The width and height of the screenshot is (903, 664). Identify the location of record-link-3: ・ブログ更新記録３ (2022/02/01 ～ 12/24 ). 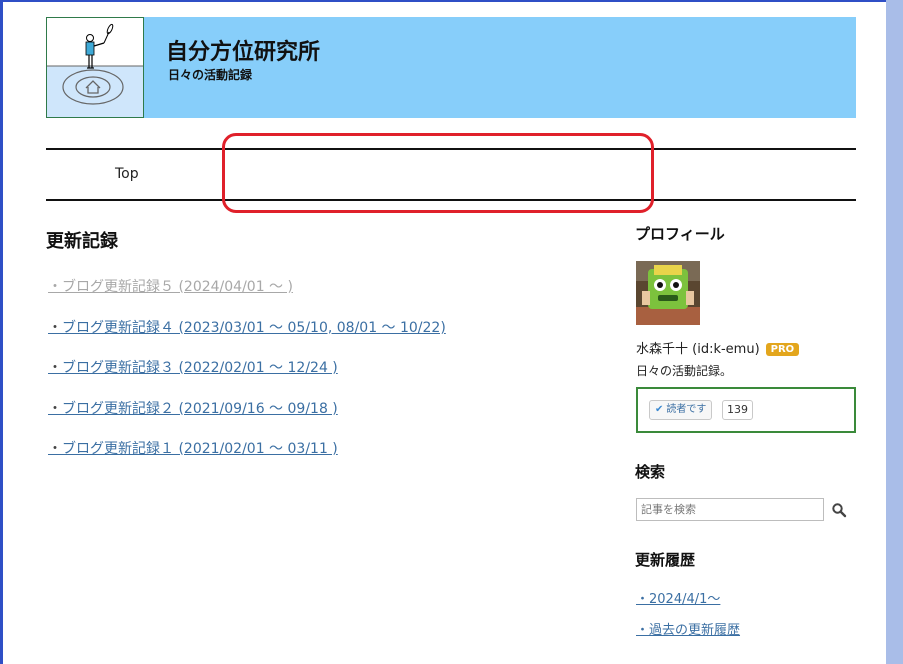
(193, 367).